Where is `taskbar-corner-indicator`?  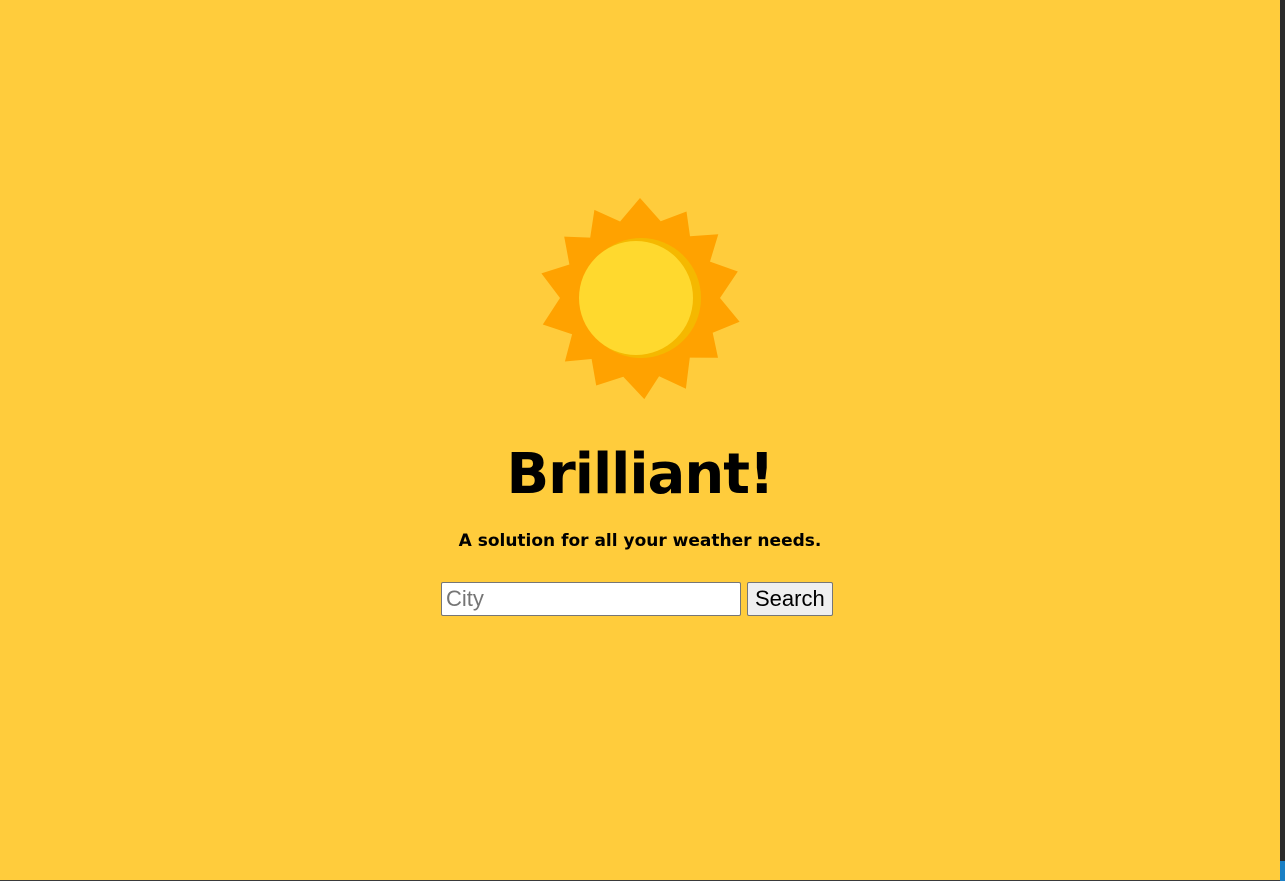 taskbar-corner-indicator is located at coordinates (1282, 871).